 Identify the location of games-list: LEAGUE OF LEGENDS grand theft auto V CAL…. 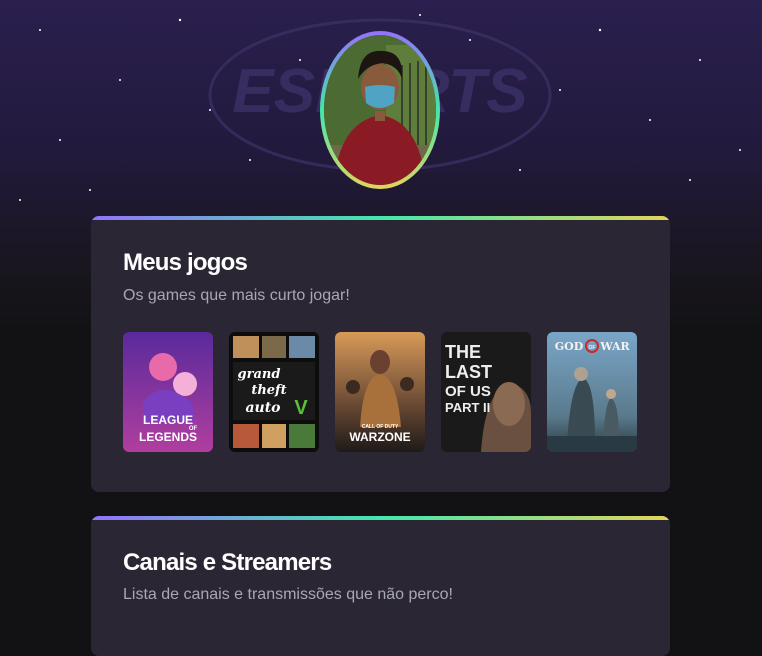
(381, 392).